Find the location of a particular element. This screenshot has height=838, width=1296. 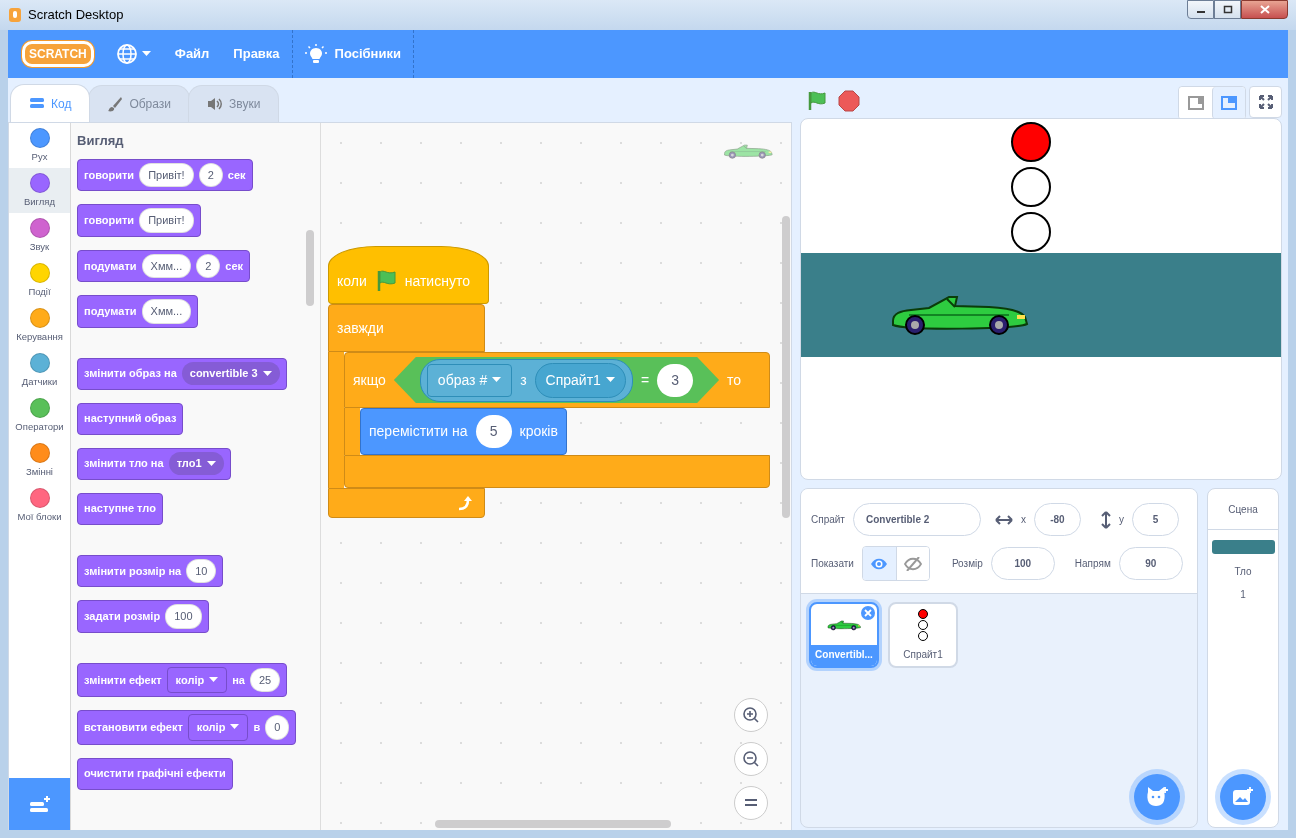

category-item: Керування is located at coordinates (39, 325).